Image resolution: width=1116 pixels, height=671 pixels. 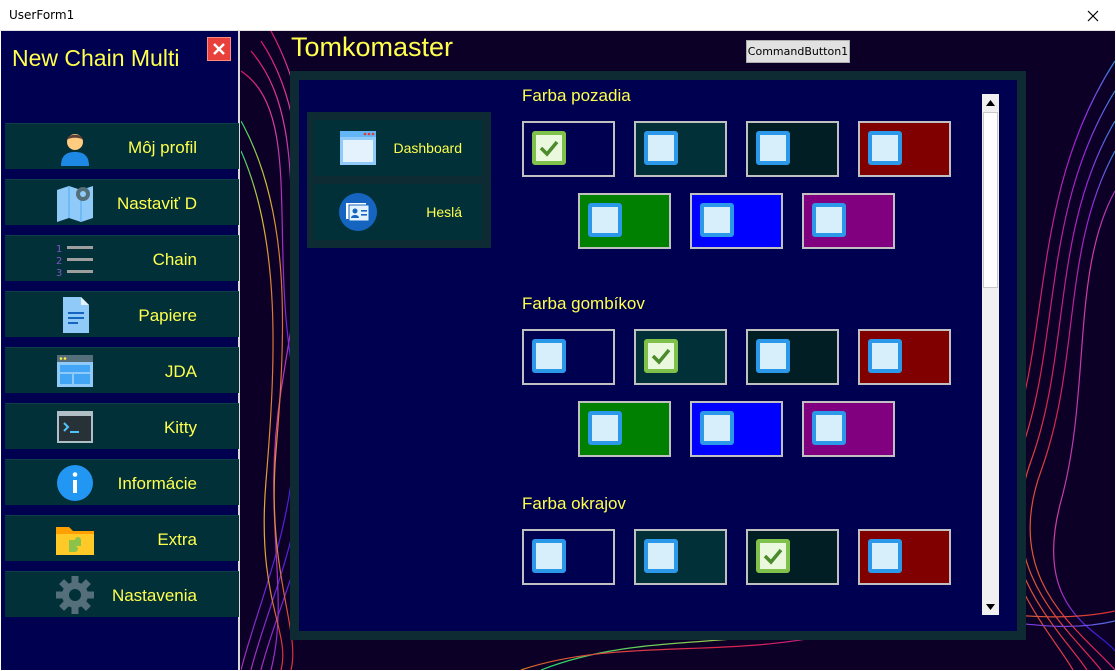 What do you see at coordinates (59, 273) in the screenshot?
I see `svg-text: 3` at bounding box center [59, 273].